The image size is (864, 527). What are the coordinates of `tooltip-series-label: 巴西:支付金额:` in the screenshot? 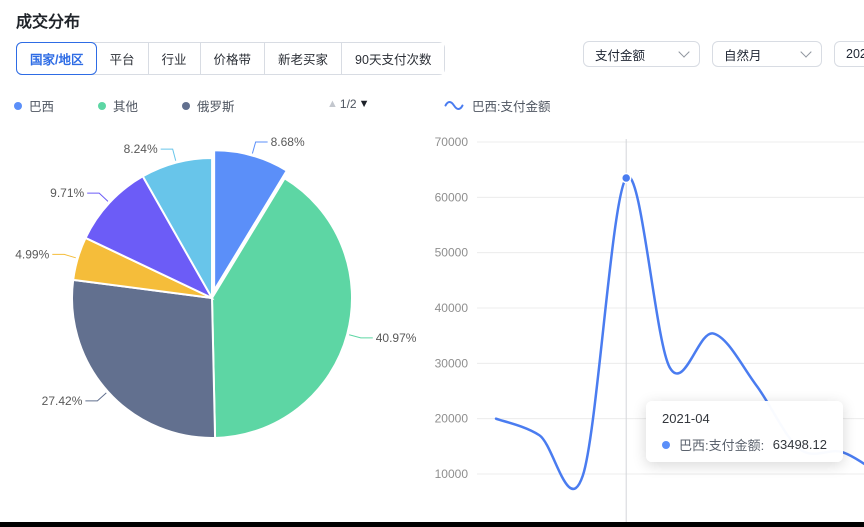 It's located at (722, 445).